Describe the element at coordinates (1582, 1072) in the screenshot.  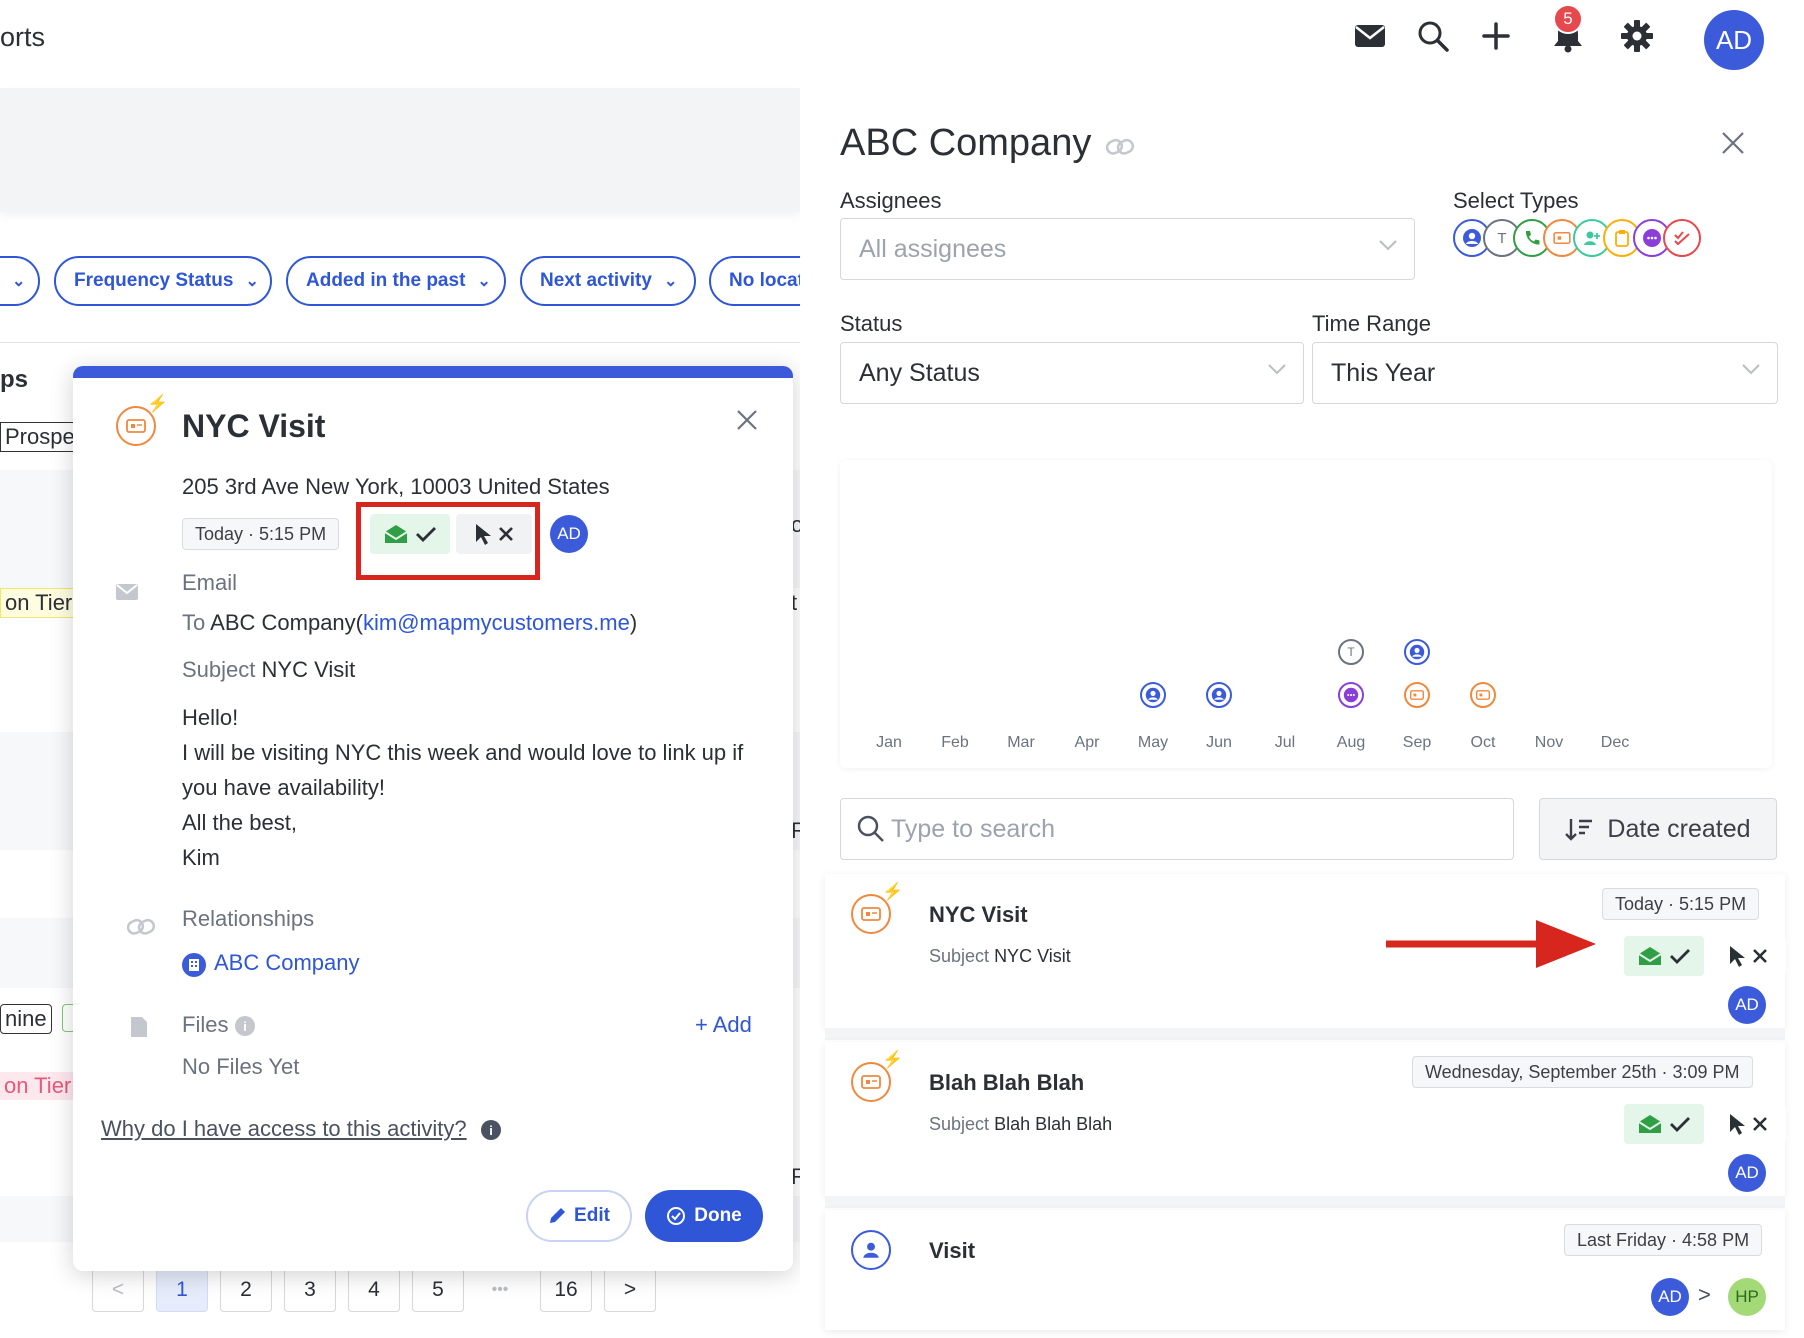
I see `activity-time: Wednesday, September 25th · 3:09 PM` at that location.